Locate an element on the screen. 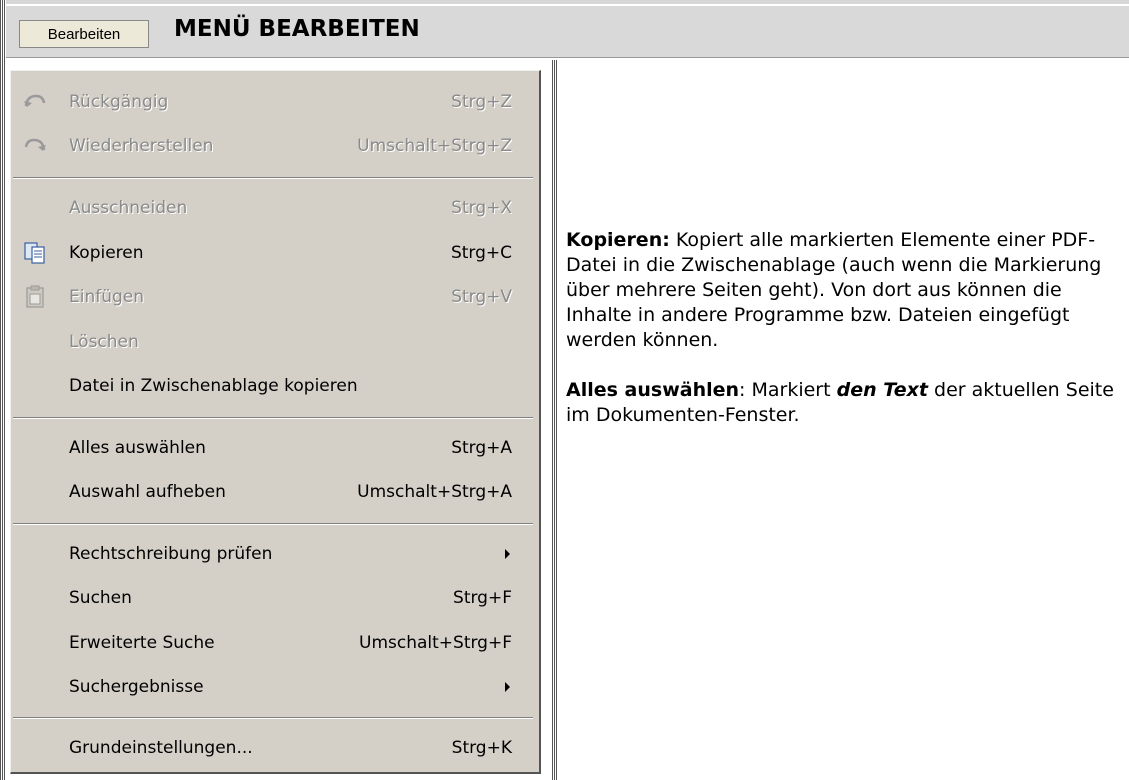 The height and width of the screenshot is (780, 1129). menu-item-search-results: Suchergebnisse is located at coordinates (274, 687).